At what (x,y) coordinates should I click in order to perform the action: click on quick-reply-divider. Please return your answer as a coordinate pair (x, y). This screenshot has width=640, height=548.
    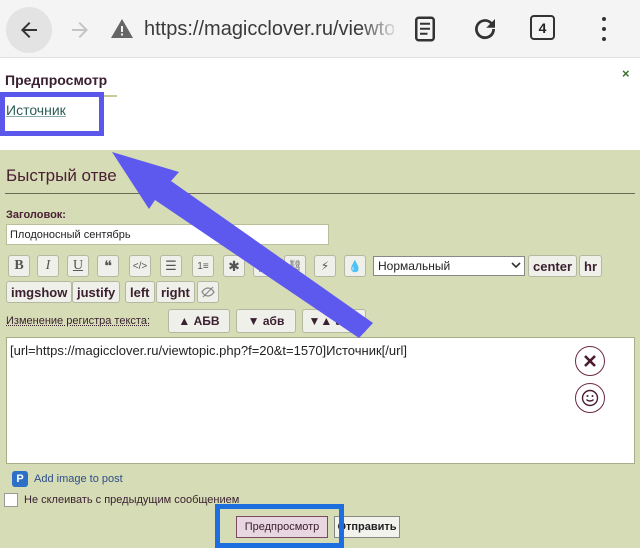
    Looking at the image, I should click on (320, 193).